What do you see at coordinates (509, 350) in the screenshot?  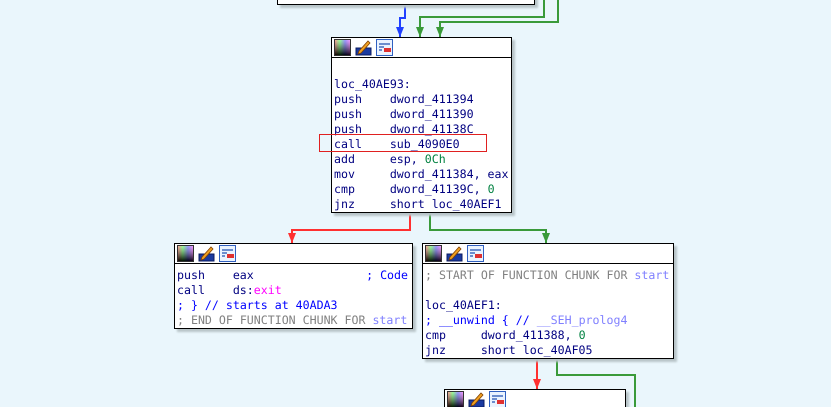 I see `code-line: jnz short loc_40AF05` at bounding box center [509, 350].